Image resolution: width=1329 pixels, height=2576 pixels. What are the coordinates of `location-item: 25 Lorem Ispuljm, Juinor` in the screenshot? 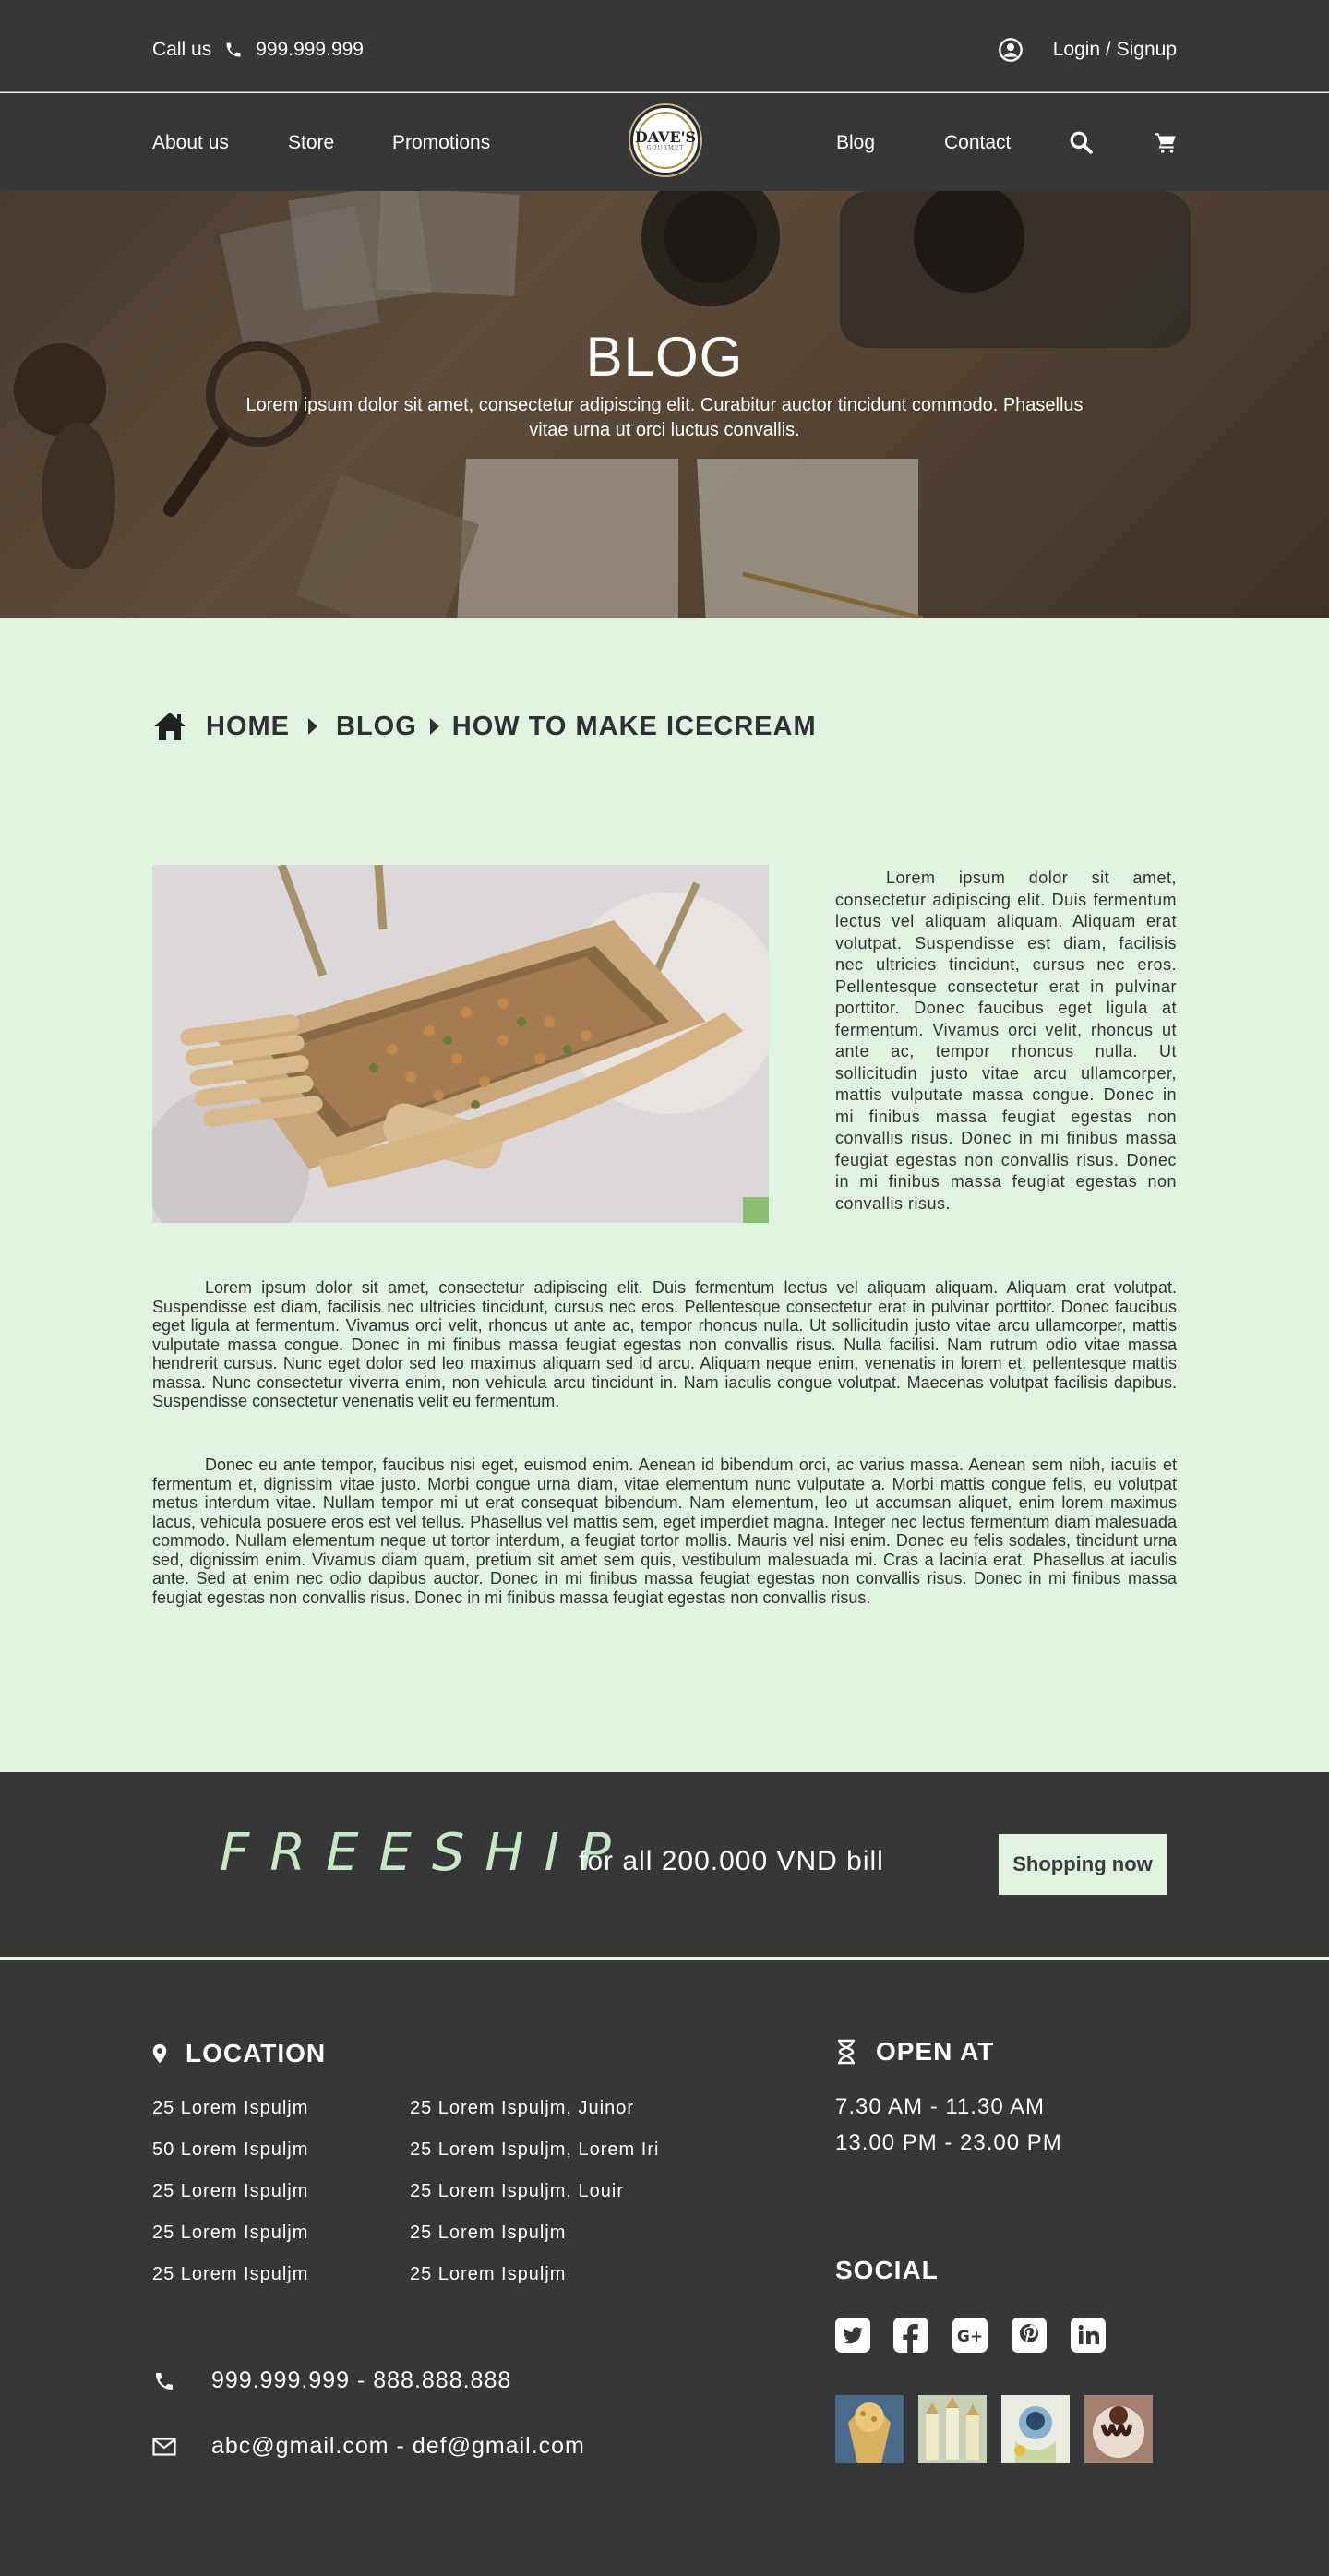 It's located at (522, 2108).